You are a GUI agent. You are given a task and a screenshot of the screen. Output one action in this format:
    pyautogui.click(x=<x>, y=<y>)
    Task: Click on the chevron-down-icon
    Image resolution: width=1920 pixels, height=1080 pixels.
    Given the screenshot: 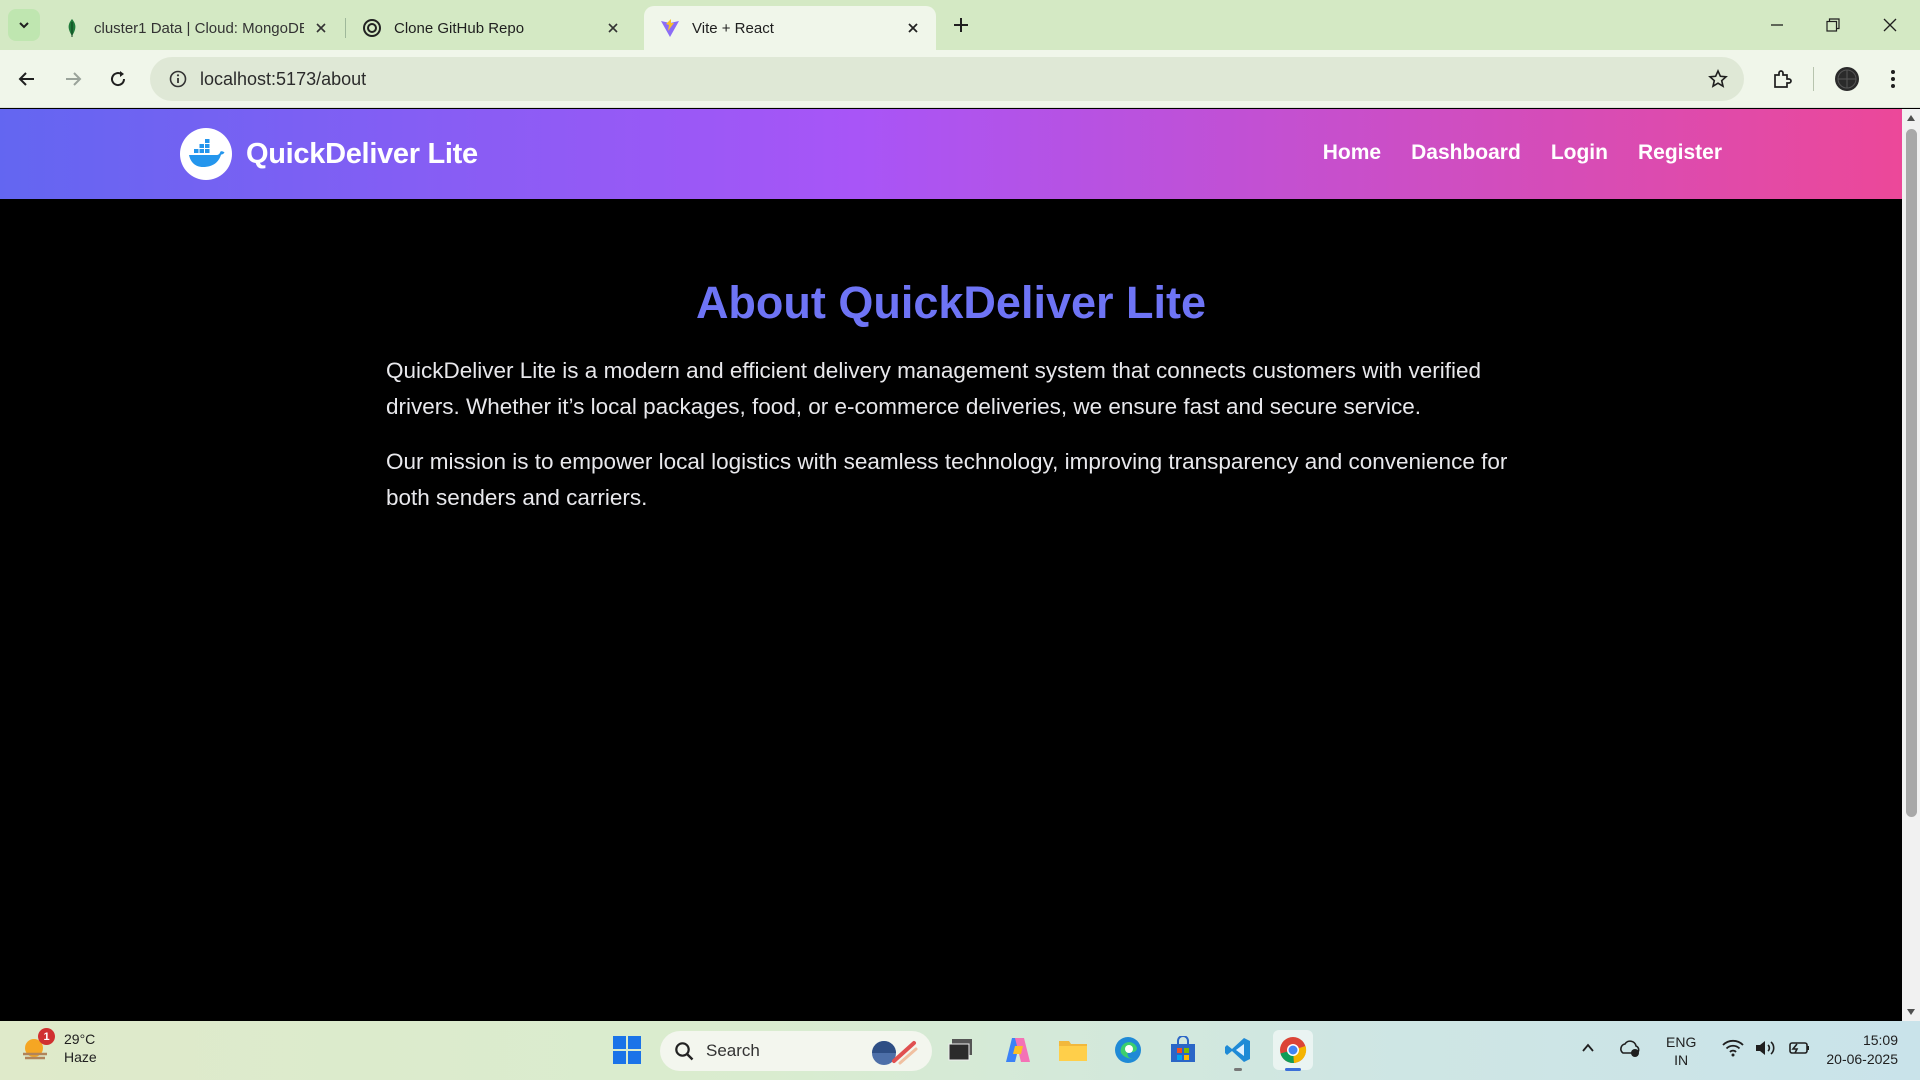 What is the action you would take?
    pyautogui.click(x=24, y=25)
    